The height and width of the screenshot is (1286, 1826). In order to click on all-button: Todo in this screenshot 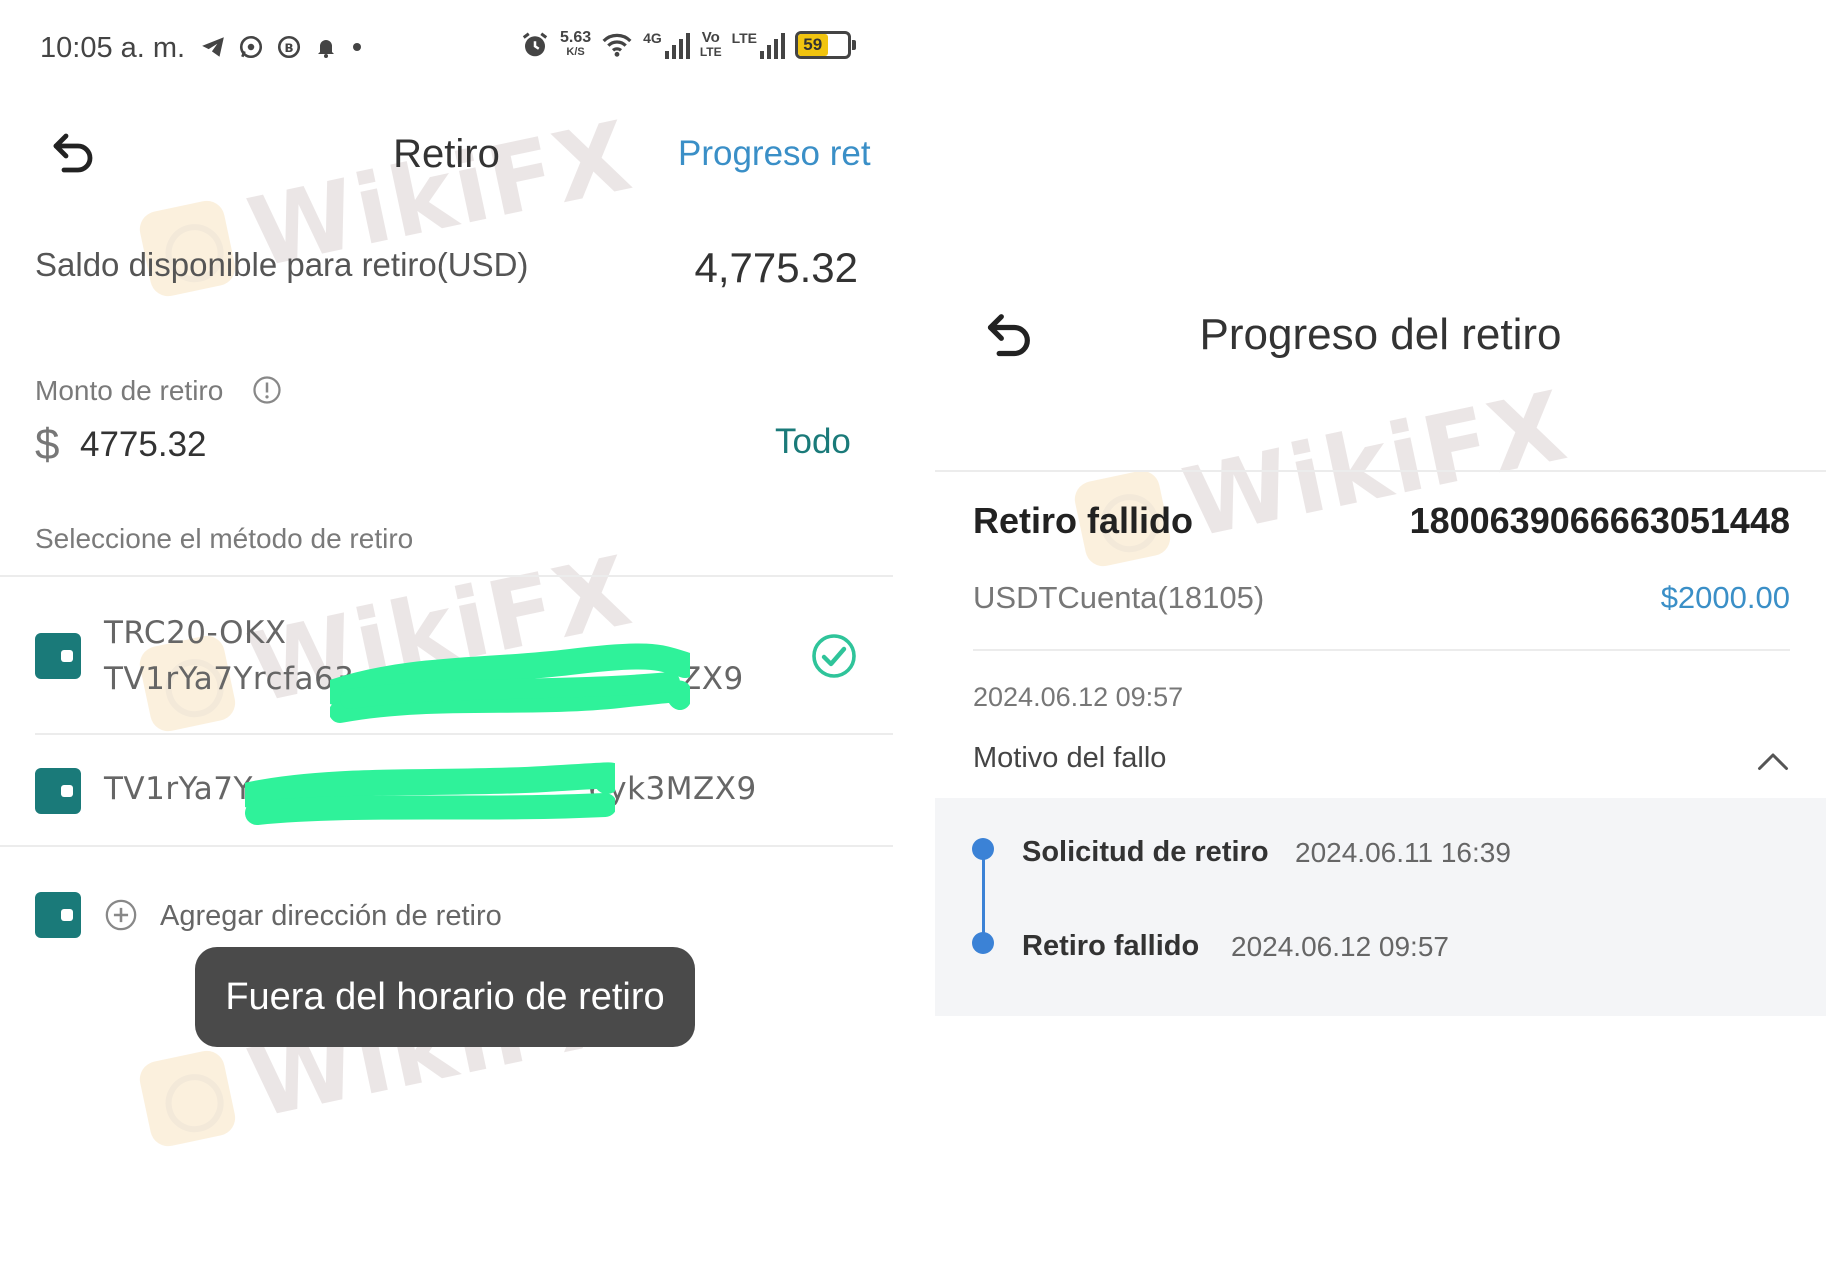, I will do `click(813, 442)`.